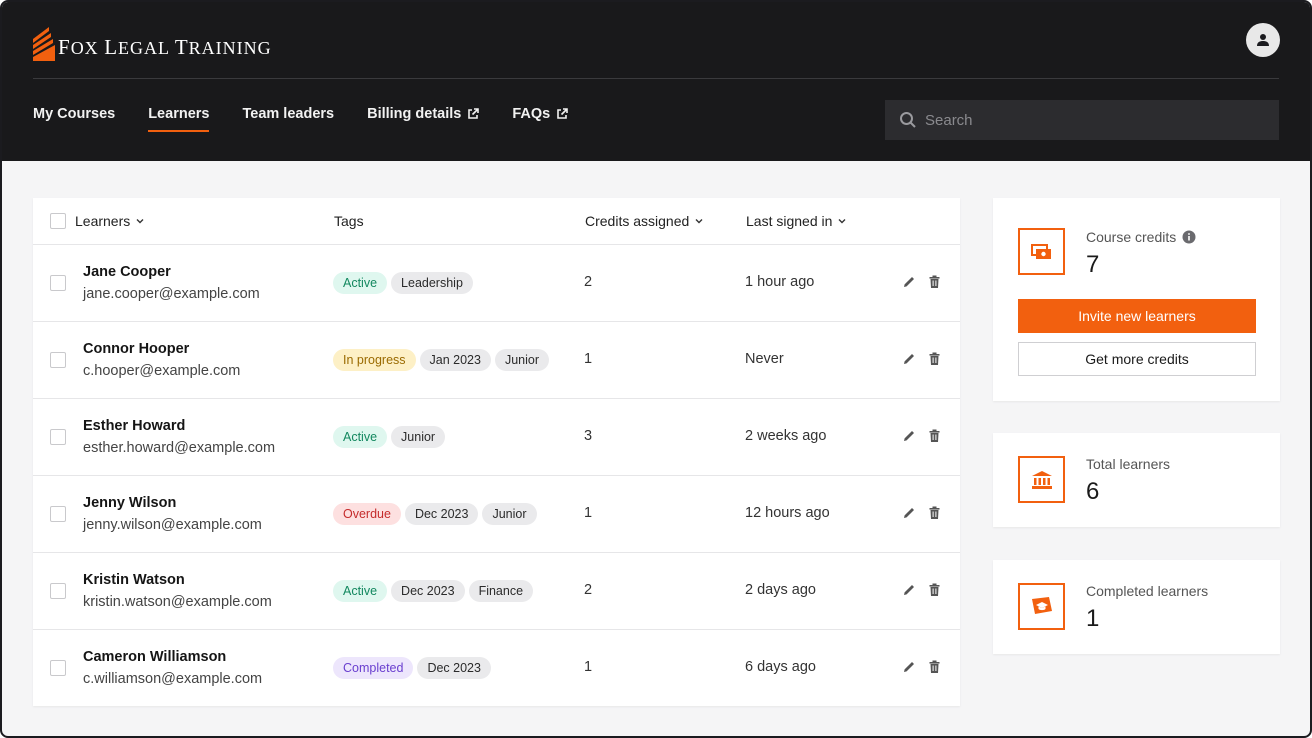  Describe the element at coordinates (136, 349) in the screenshot. I see `learner-name: Connor Hooper` at that location.